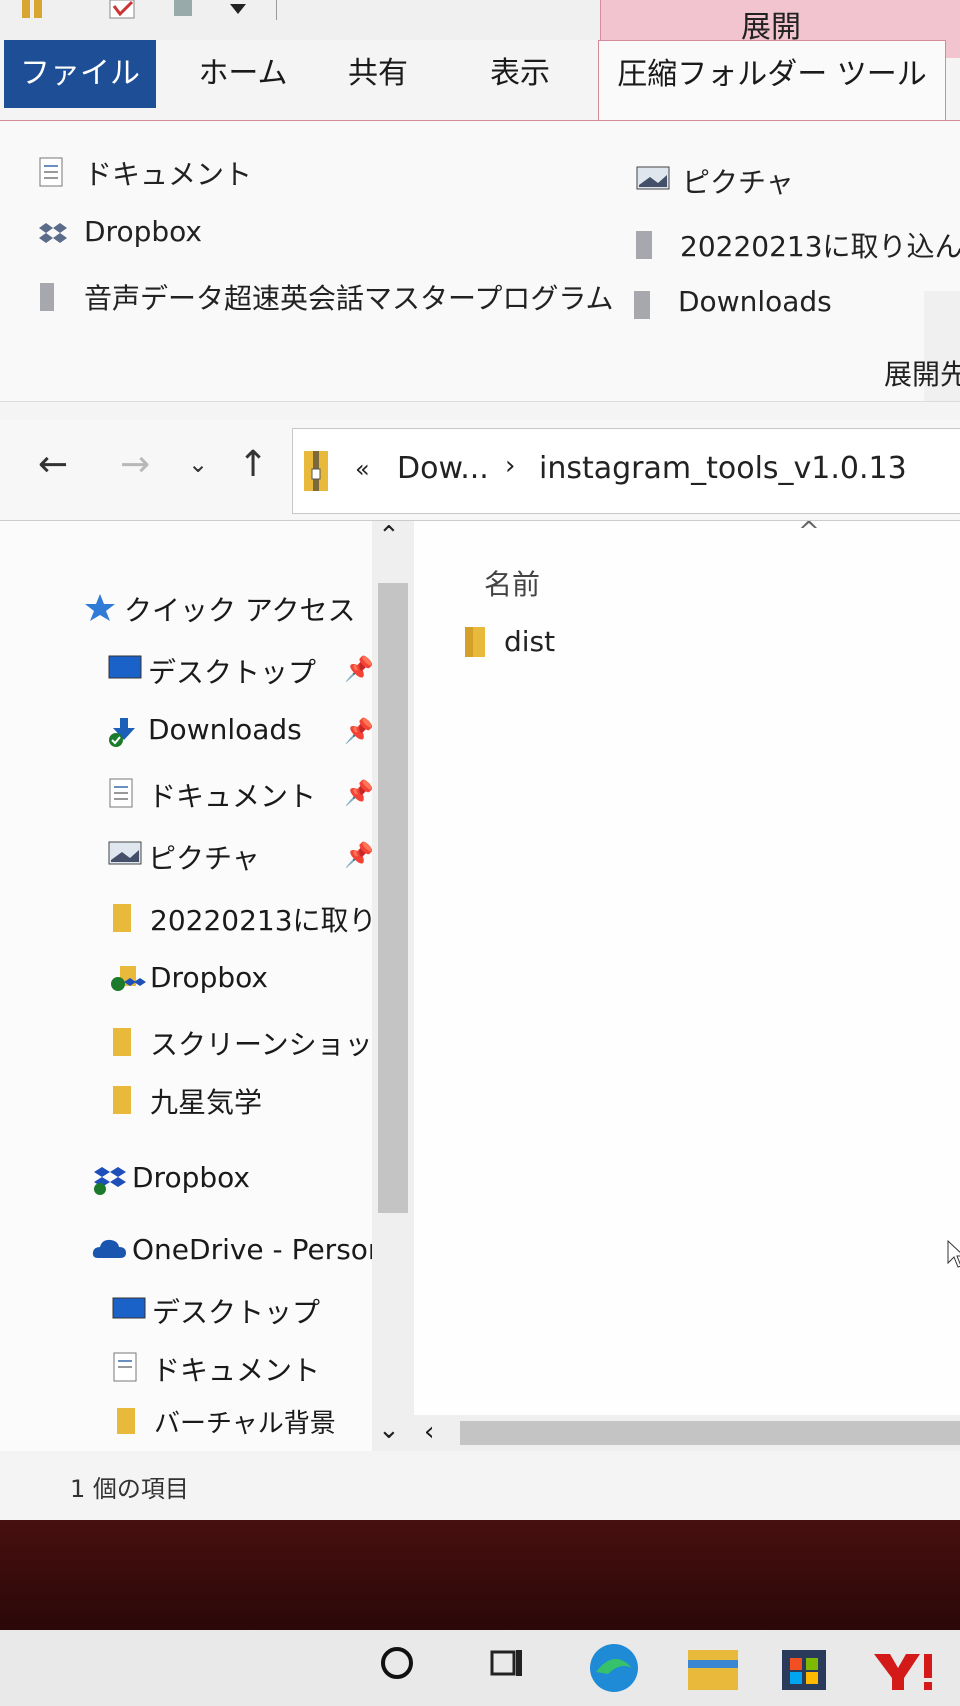 The image size is (960, 1706). I want to click on horizontal-scrollbar-thumb, so click(710, 1433).